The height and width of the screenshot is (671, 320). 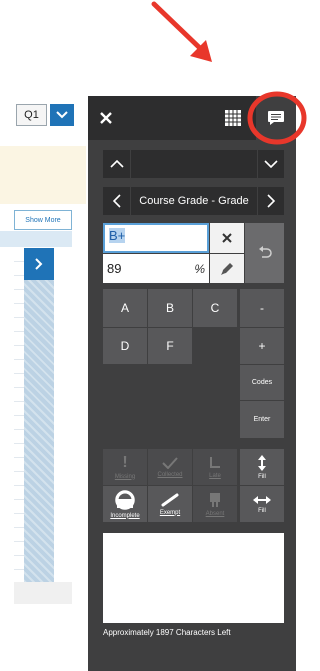 I want to click on incomplete-button: Incomplete, so click(x=125, y=504).